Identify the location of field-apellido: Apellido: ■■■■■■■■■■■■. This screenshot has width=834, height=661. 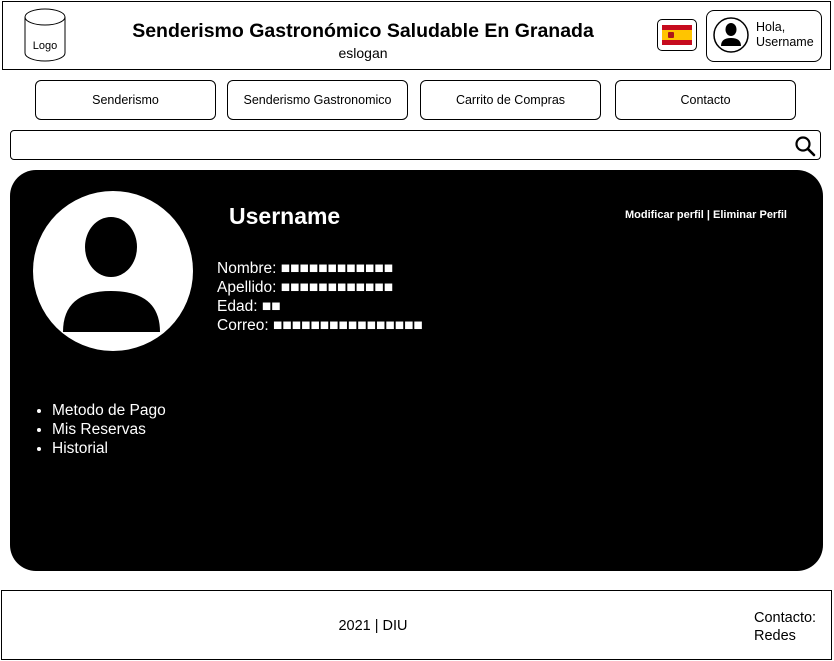
(320, 287).